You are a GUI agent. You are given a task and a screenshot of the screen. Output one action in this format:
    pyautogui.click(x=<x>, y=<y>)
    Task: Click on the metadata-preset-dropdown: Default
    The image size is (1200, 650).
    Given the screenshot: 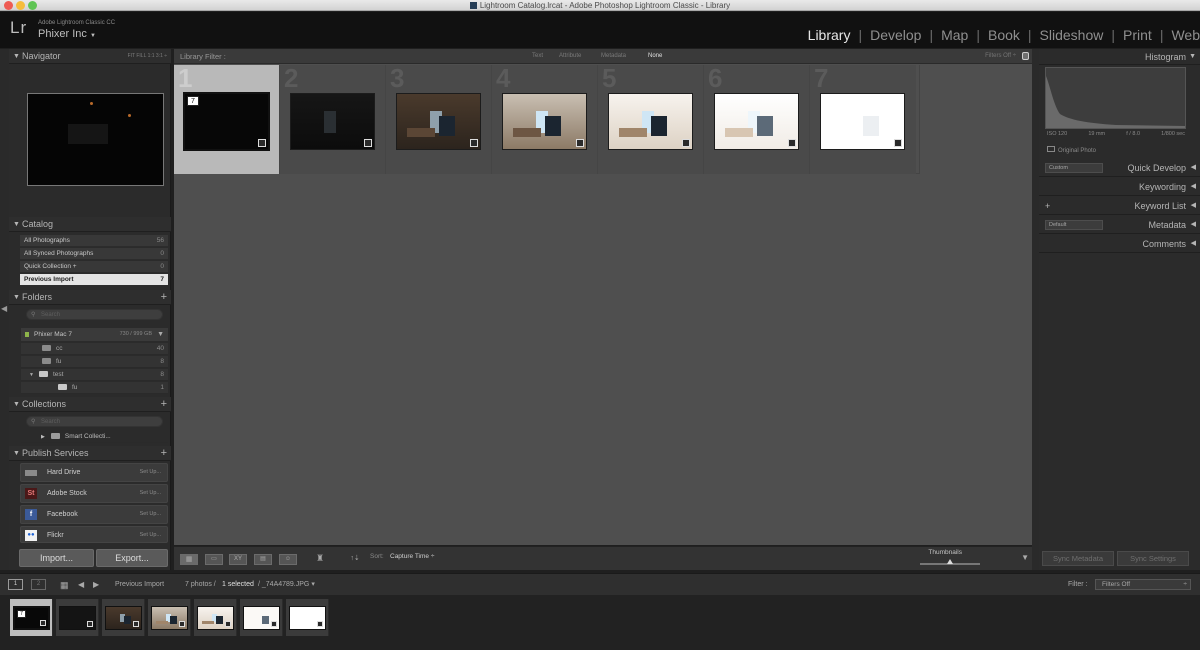 What is the action you would take?
    pyautogui.click(x=1074, y=225)
    